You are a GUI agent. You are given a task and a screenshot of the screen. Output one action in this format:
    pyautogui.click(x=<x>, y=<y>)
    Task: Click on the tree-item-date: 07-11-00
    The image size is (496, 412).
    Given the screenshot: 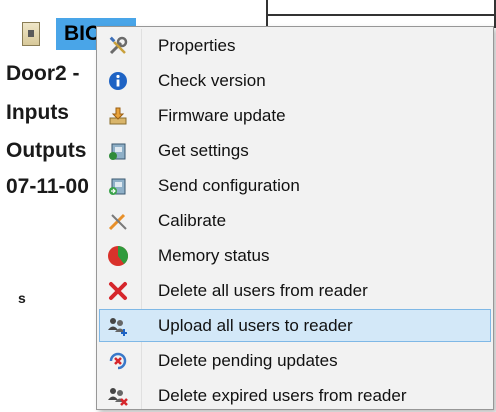 What is the action you would take?
    pyautogui.click(x=47, y=187)
    